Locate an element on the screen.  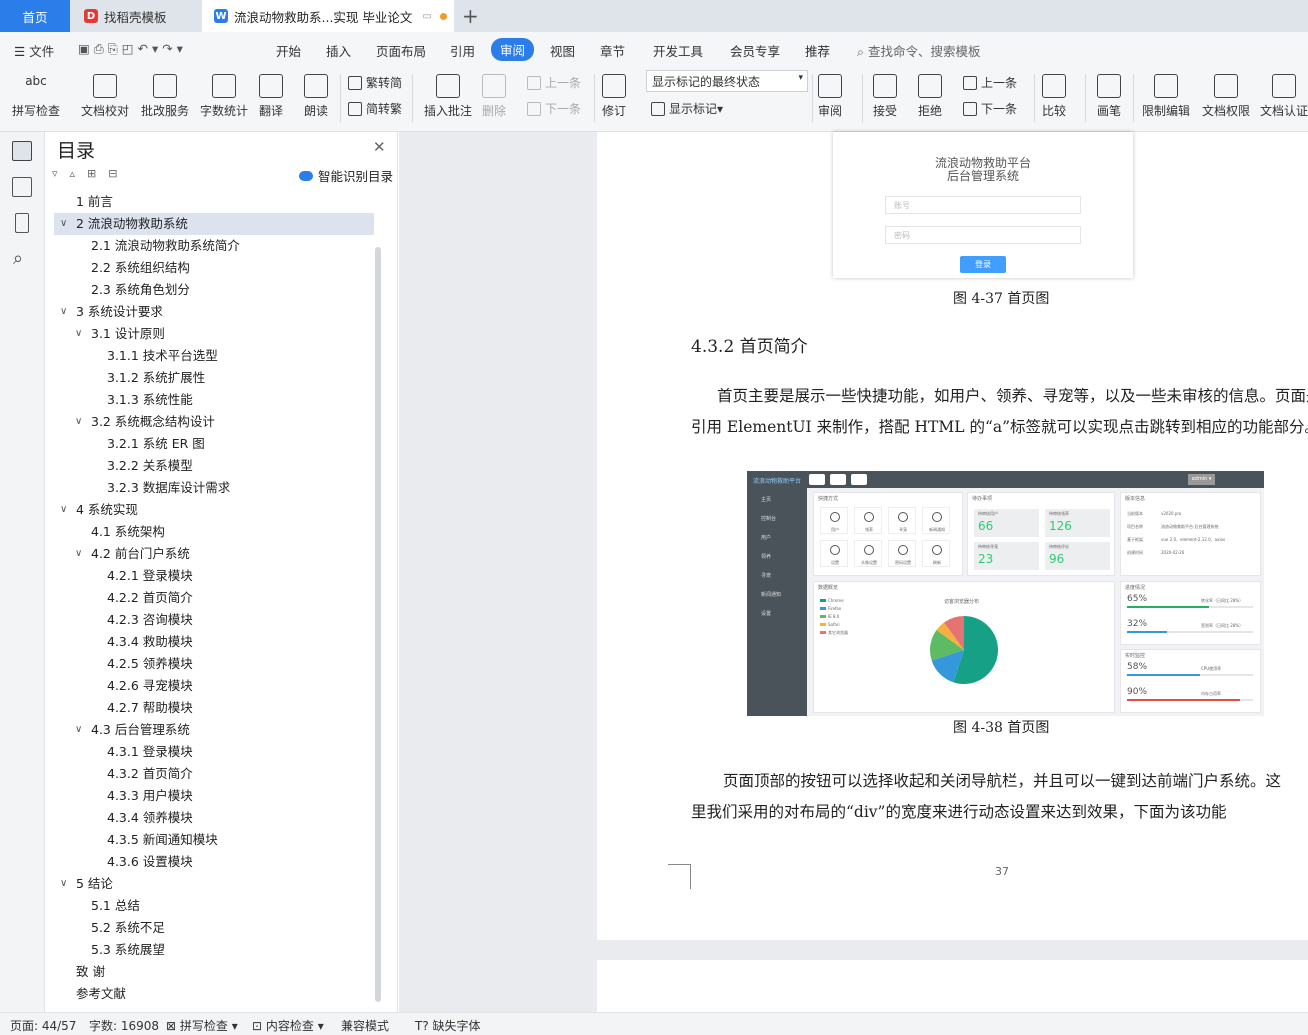
toc-item: 2.2 系统组织结构 is located at coordinates (211, 268).